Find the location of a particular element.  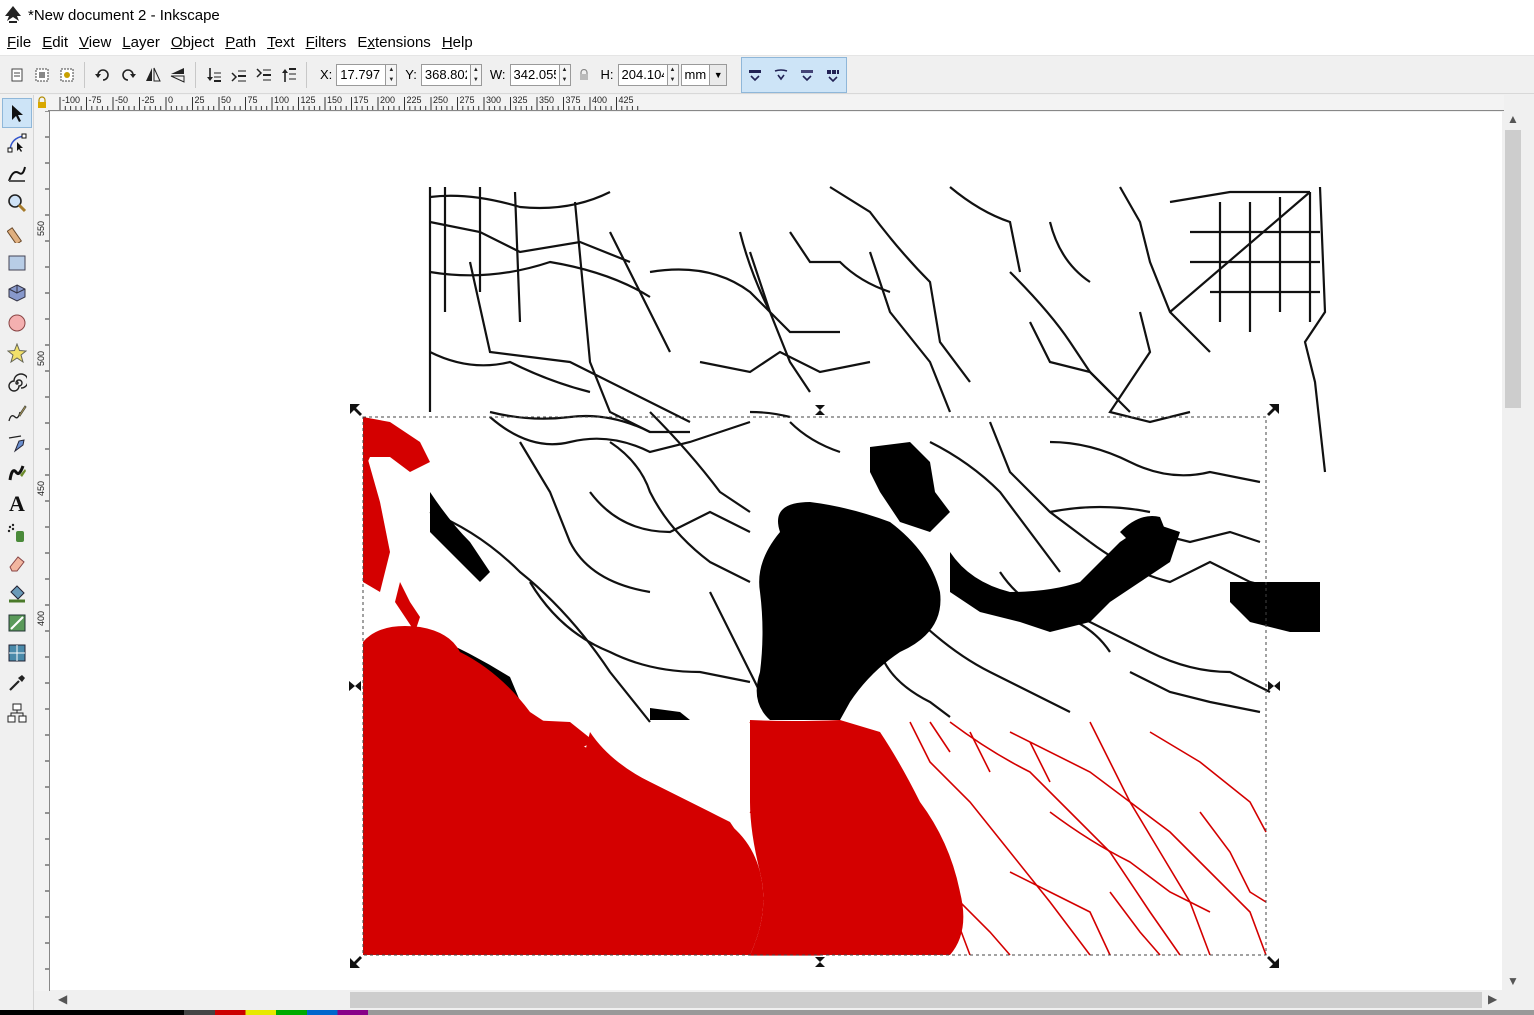

menu-filters: Filters is located at coordinates (326, 43).